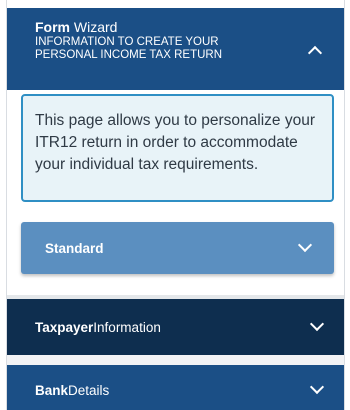 Image resolution: width=350 pixels, height=410 pixels. Describe the element at coordinates (64, 327) in the screenshot. I see `accordion-taxpayer-label-bold: Taxpayer` at that location.